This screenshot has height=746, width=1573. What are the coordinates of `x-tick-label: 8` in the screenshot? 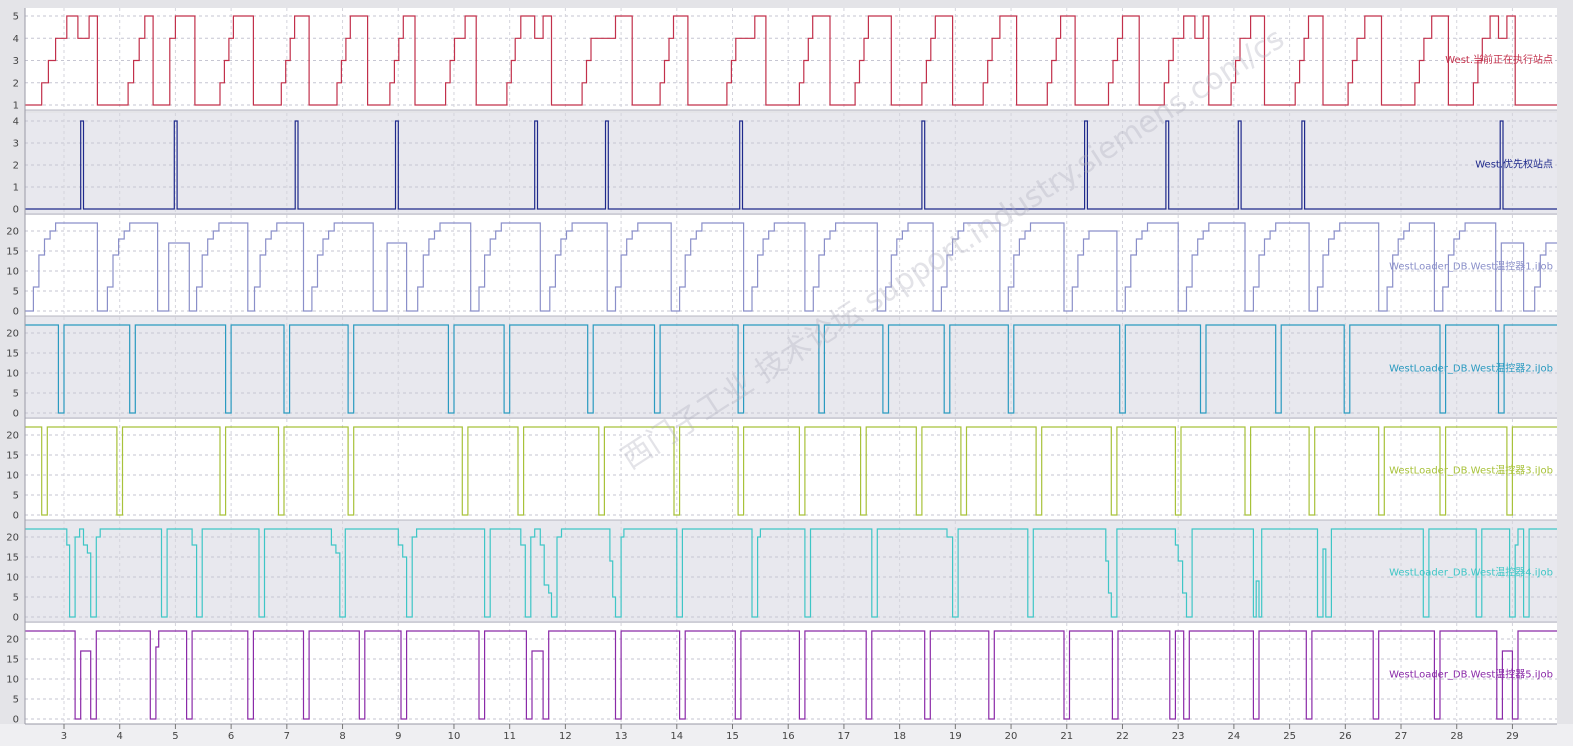 It's located at (342, 736).